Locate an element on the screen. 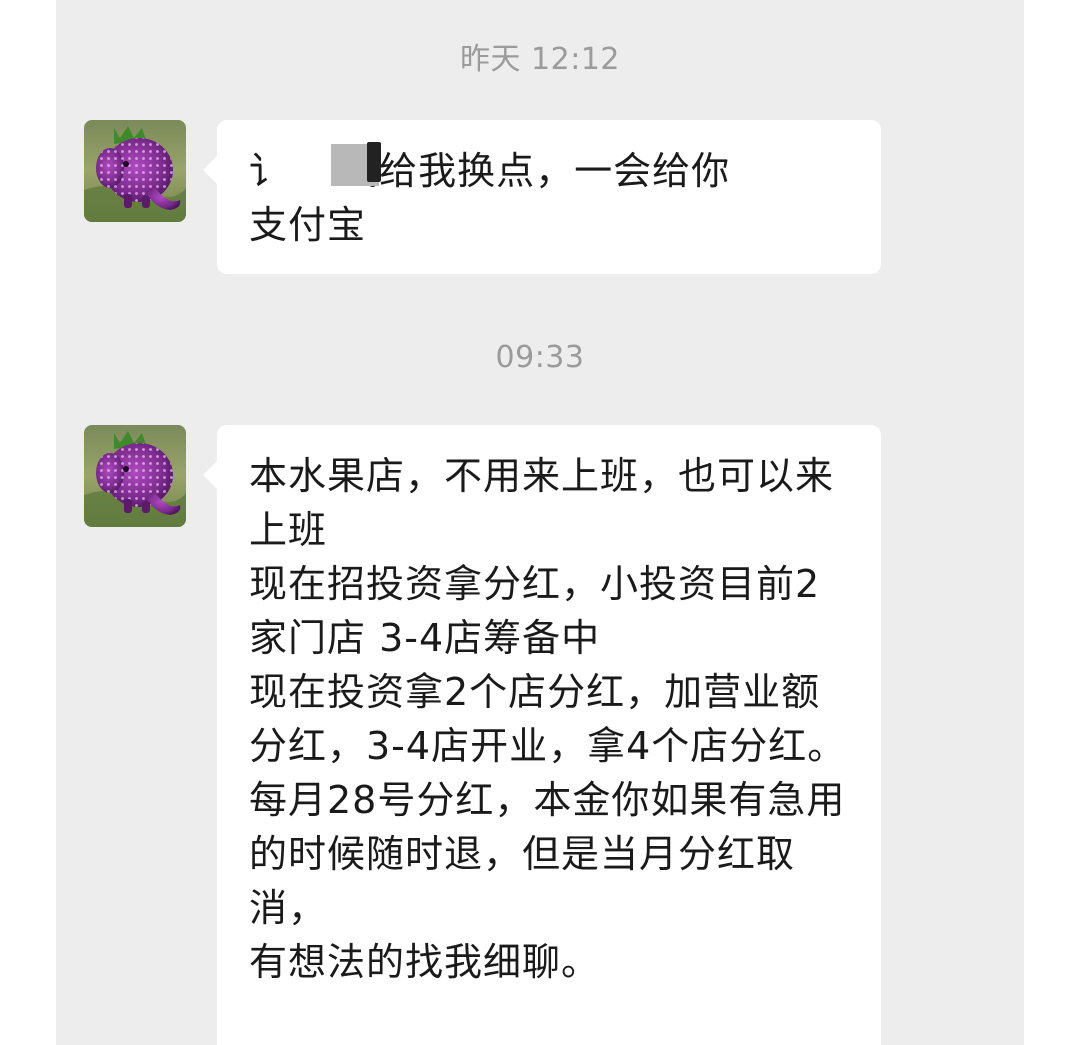 This screenshot has width=1080, height=1045. message-timestamp: 09:33 is located at coordinates (540, 357).